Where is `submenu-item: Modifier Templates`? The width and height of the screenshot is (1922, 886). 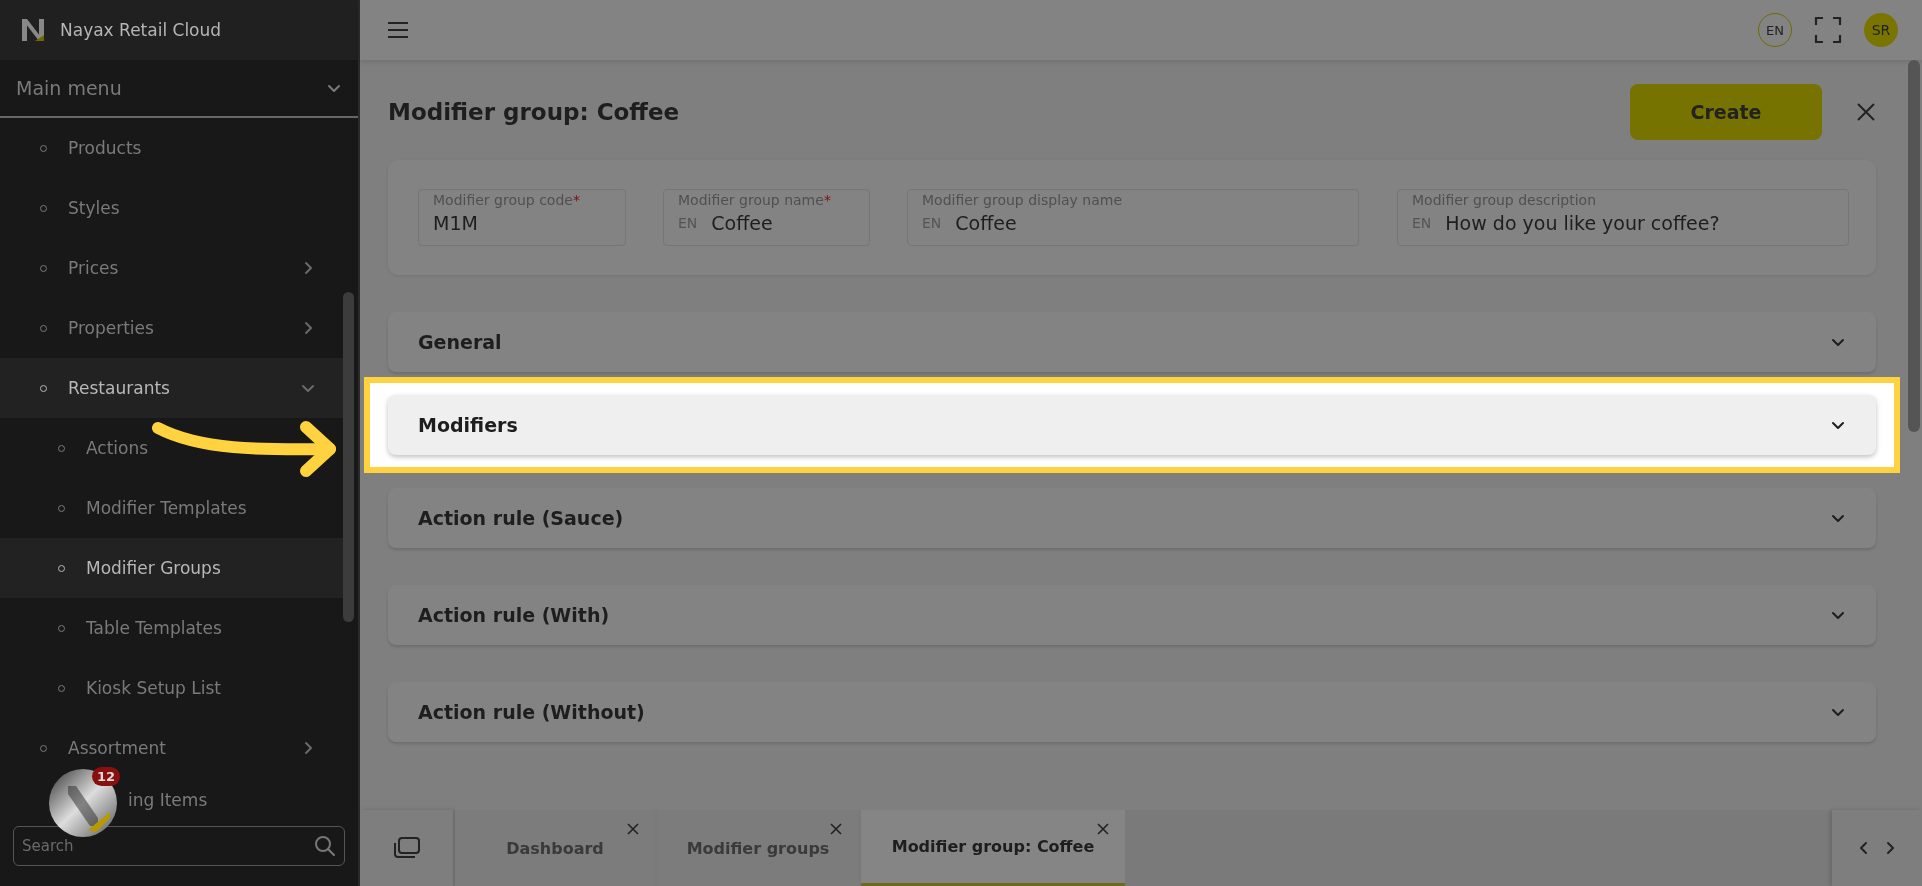 submenu-item: Modifier Templates is located at coordinates (127, 508).